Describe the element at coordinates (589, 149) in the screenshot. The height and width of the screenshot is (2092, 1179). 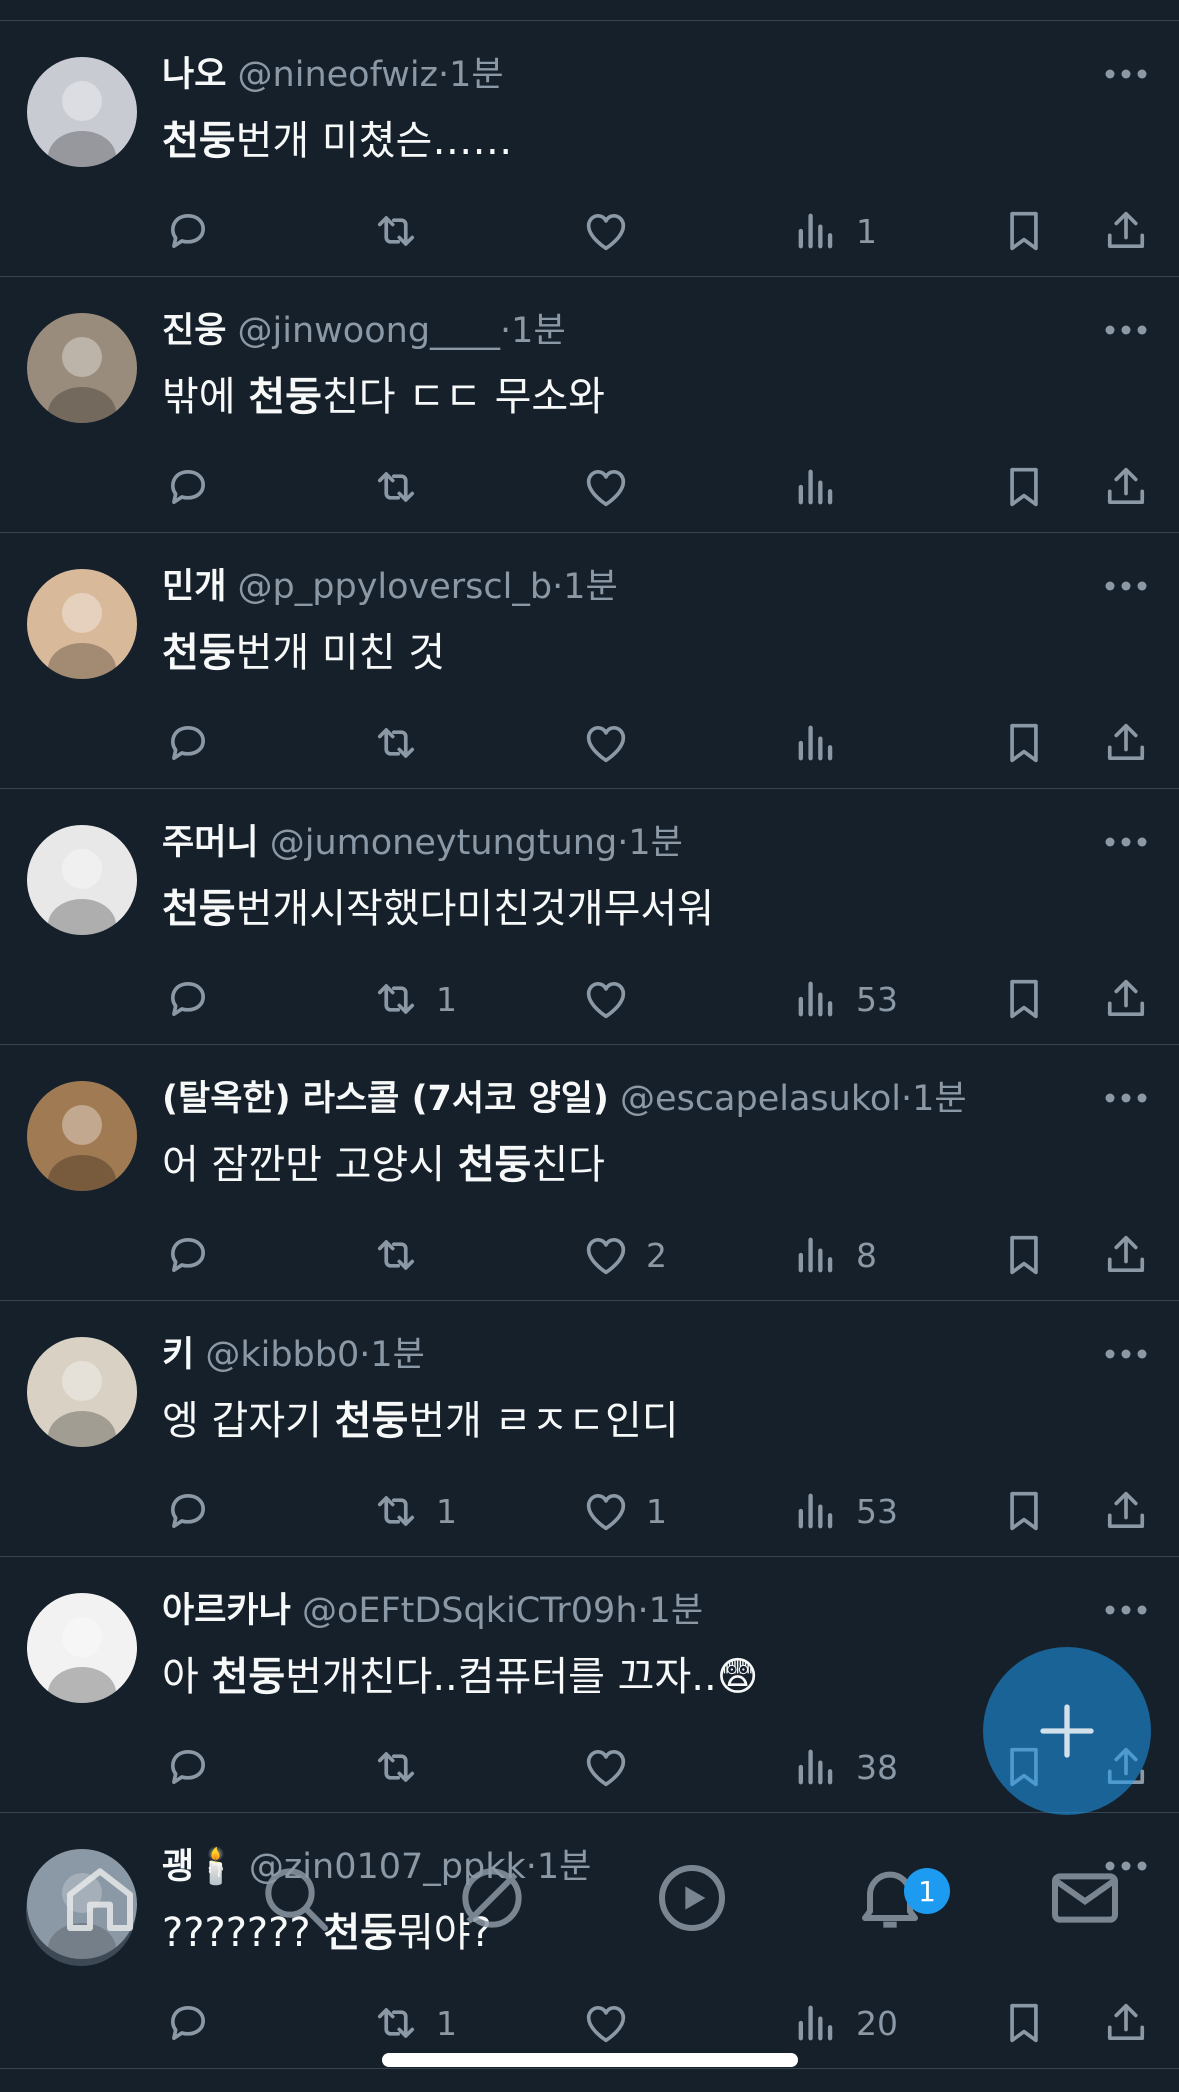
I see `tweet: 나오 @nineofwiz·1분 천둥번개 미쳤슨…… 1` at that location.